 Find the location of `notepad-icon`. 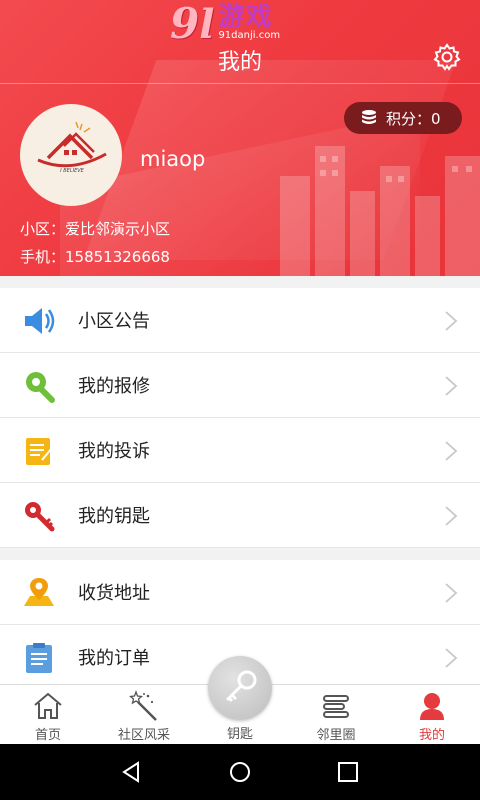

notepad-icon is located at coordinates (39, 451).